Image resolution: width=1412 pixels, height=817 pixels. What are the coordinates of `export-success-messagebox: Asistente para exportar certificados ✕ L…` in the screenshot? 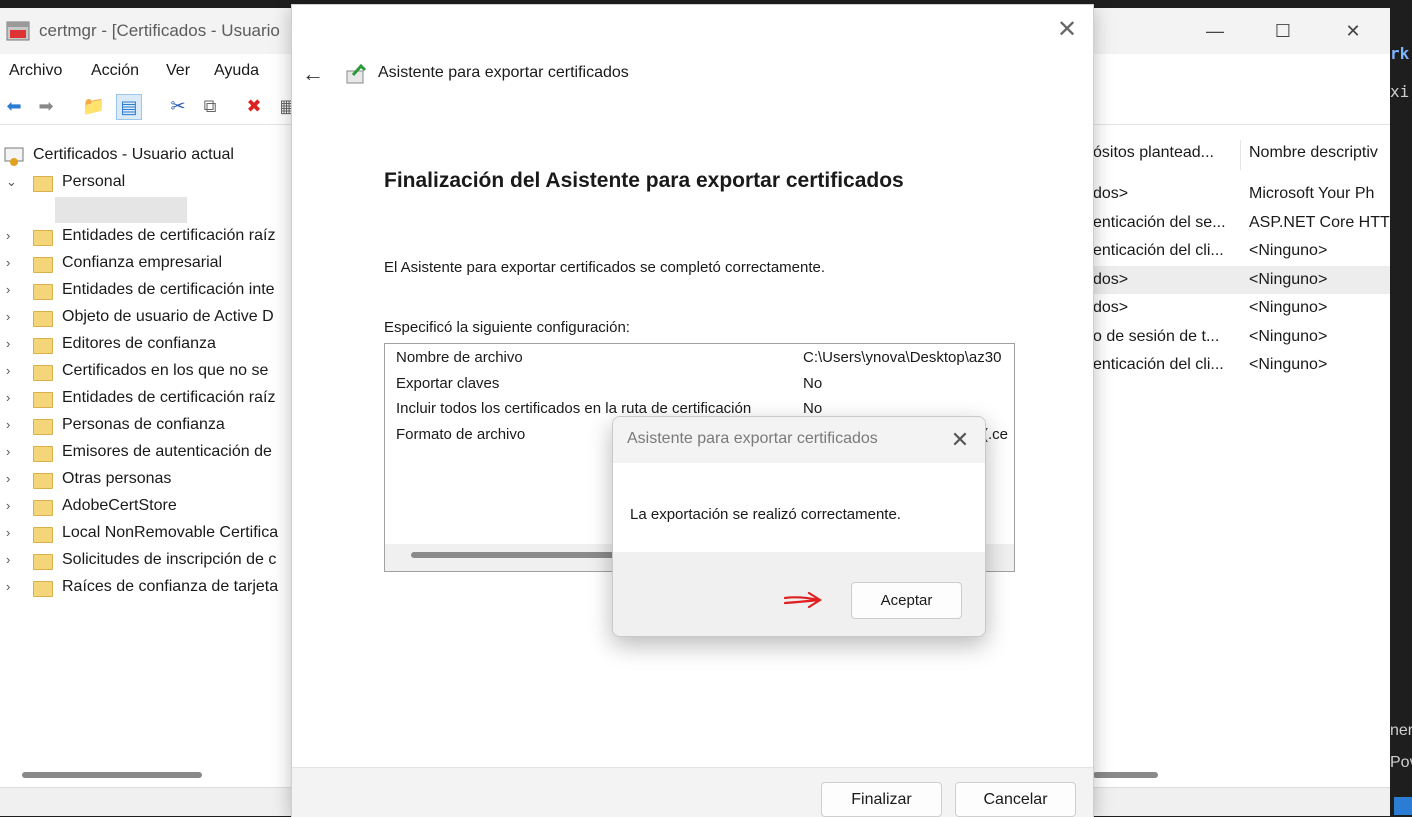 It's located at (799, 526).